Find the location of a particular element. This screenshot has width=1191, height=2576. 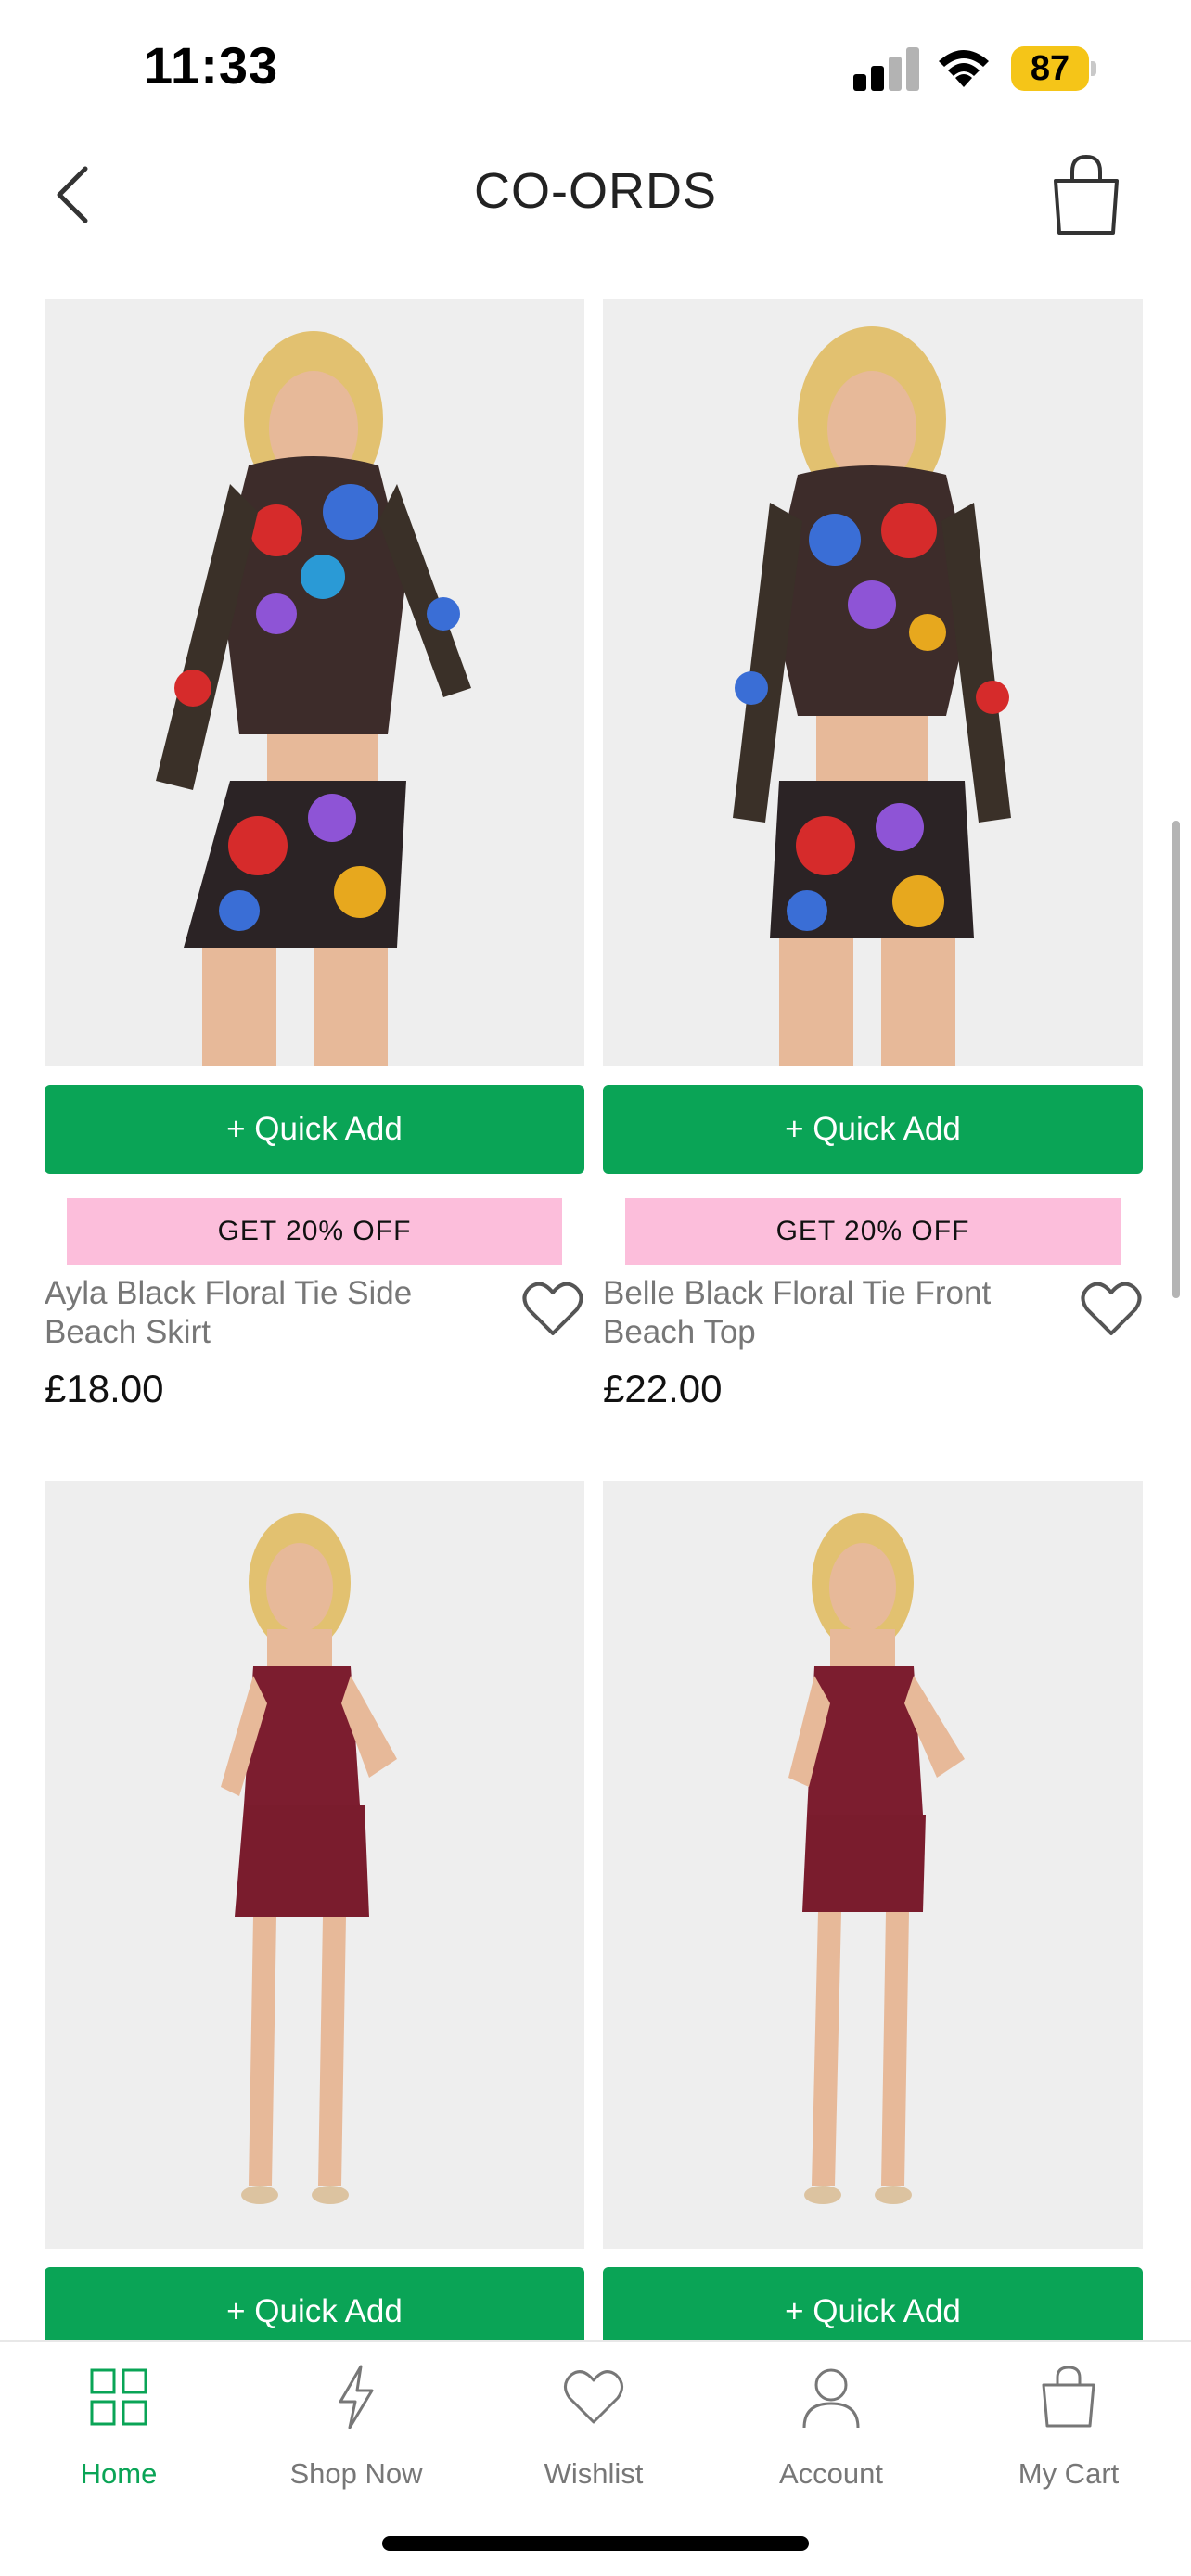

home-indicator is located at coordinates (595, 2543).